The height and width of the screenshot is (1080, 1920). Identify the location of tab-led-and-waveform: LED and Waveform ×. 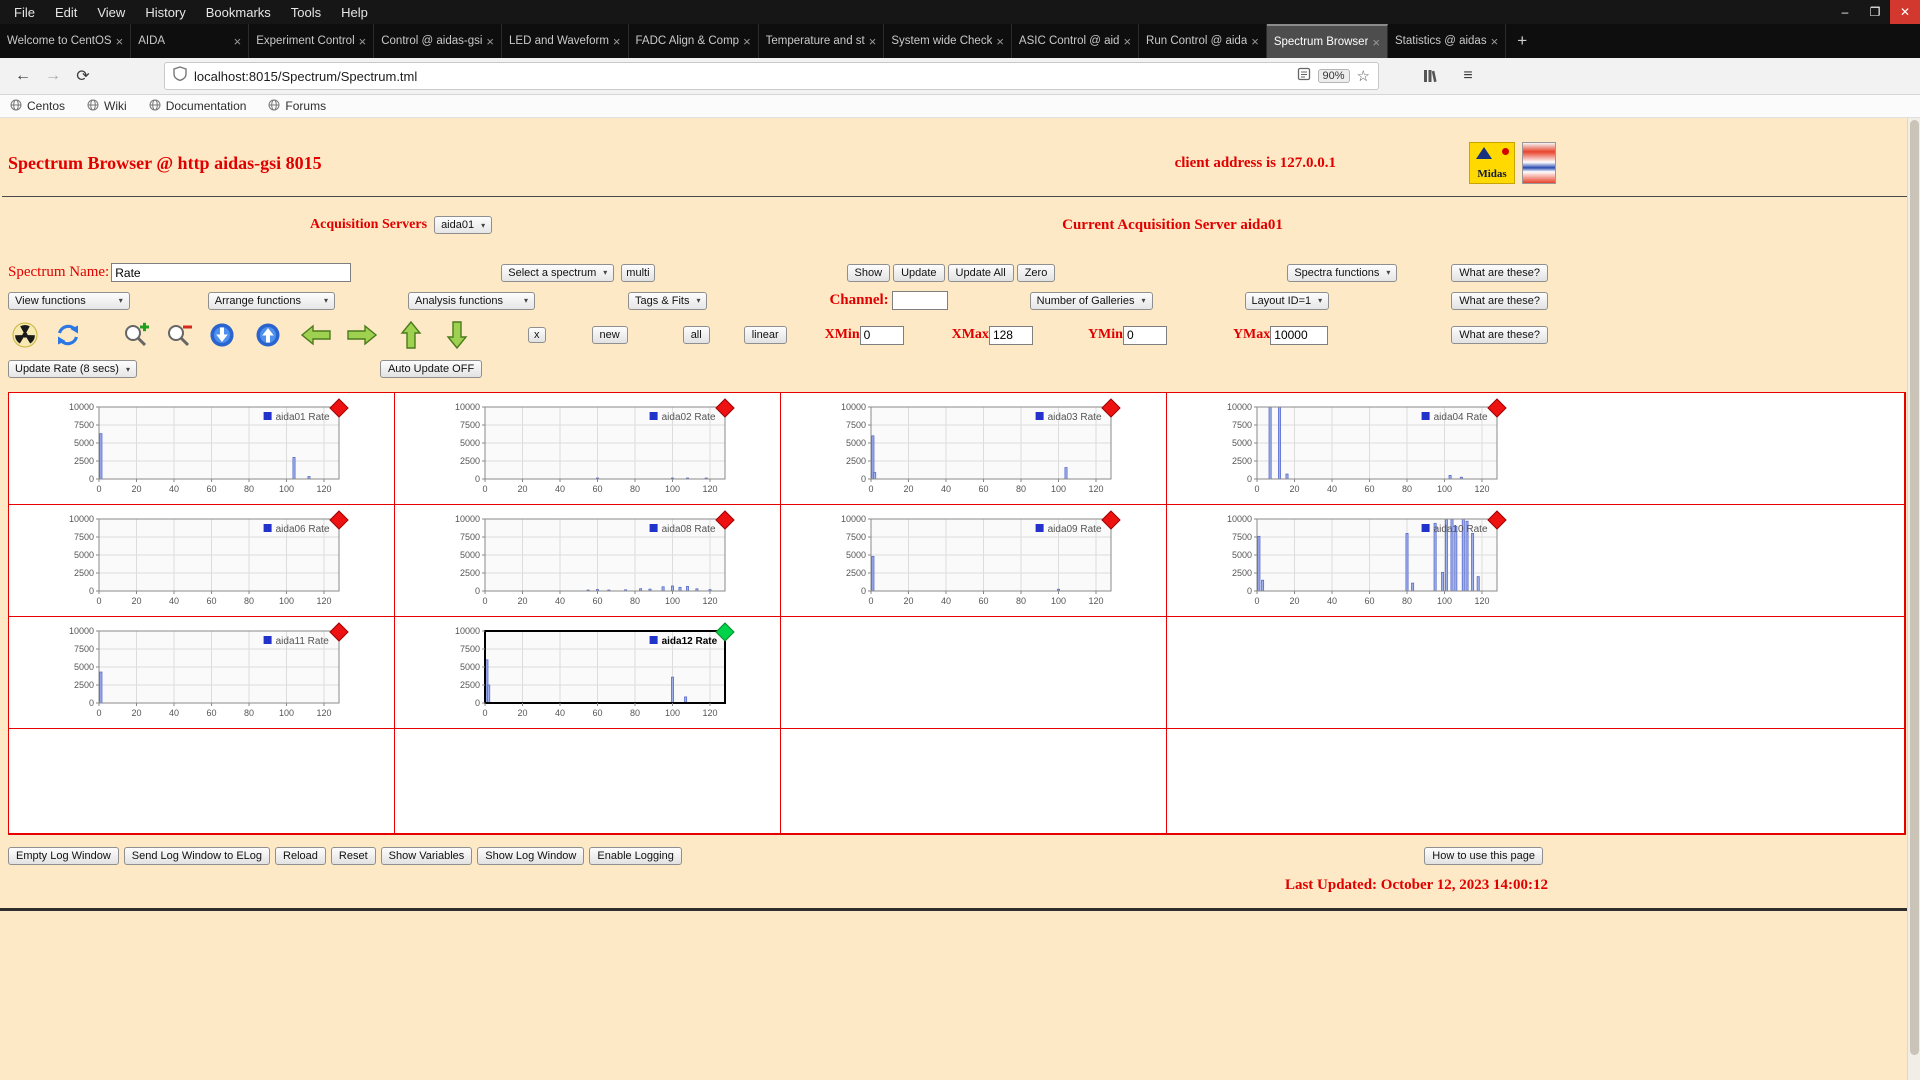
(565, 41).